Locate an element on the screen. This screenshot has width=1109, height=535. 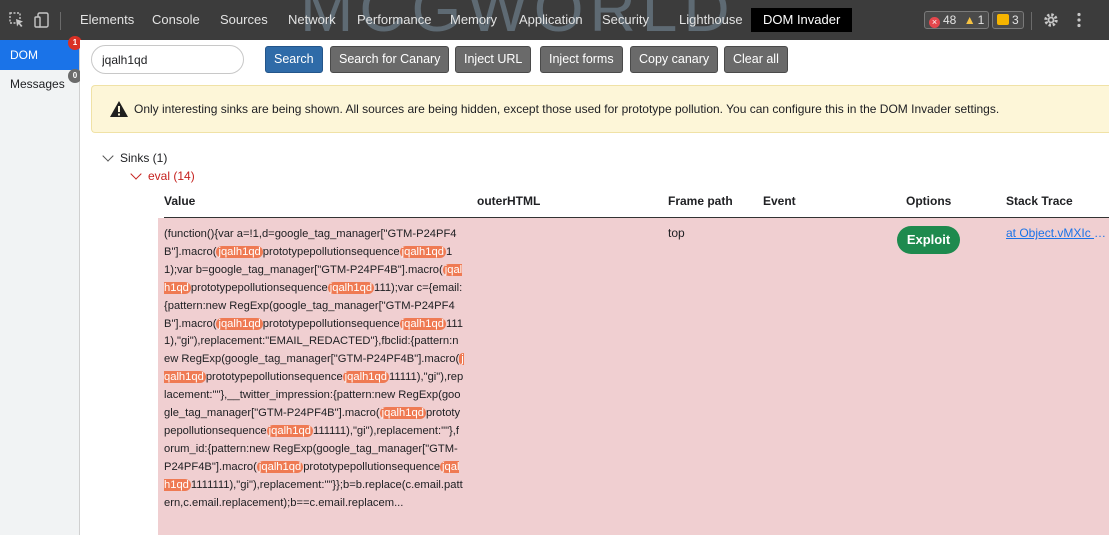
column-header-value: Value is located at coordinates (180, 201).